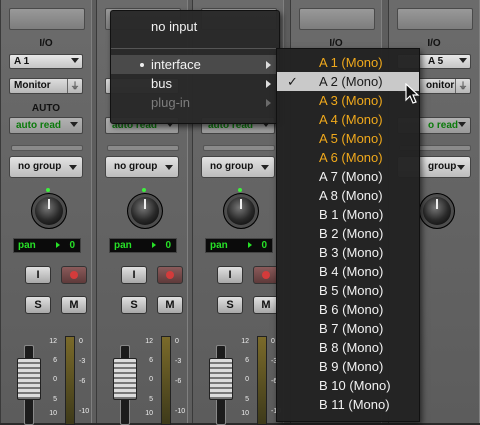 This screenshot has height=425, width=480. What do you see at coordinates (292, 81) in the screenshot?
I see `checkmark-icon: ✓` at bounding box center [292, 81].